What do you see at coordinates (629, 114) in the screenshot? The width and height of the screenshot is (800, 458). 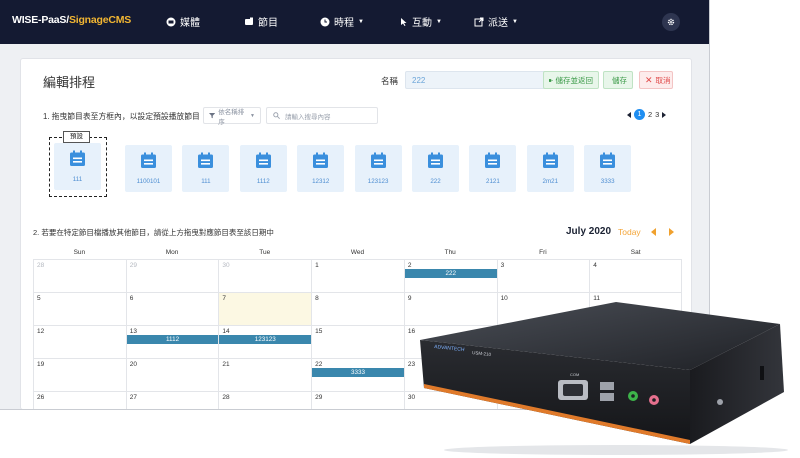 I see `pager-prev-icon` at bounding box center [629, 114].